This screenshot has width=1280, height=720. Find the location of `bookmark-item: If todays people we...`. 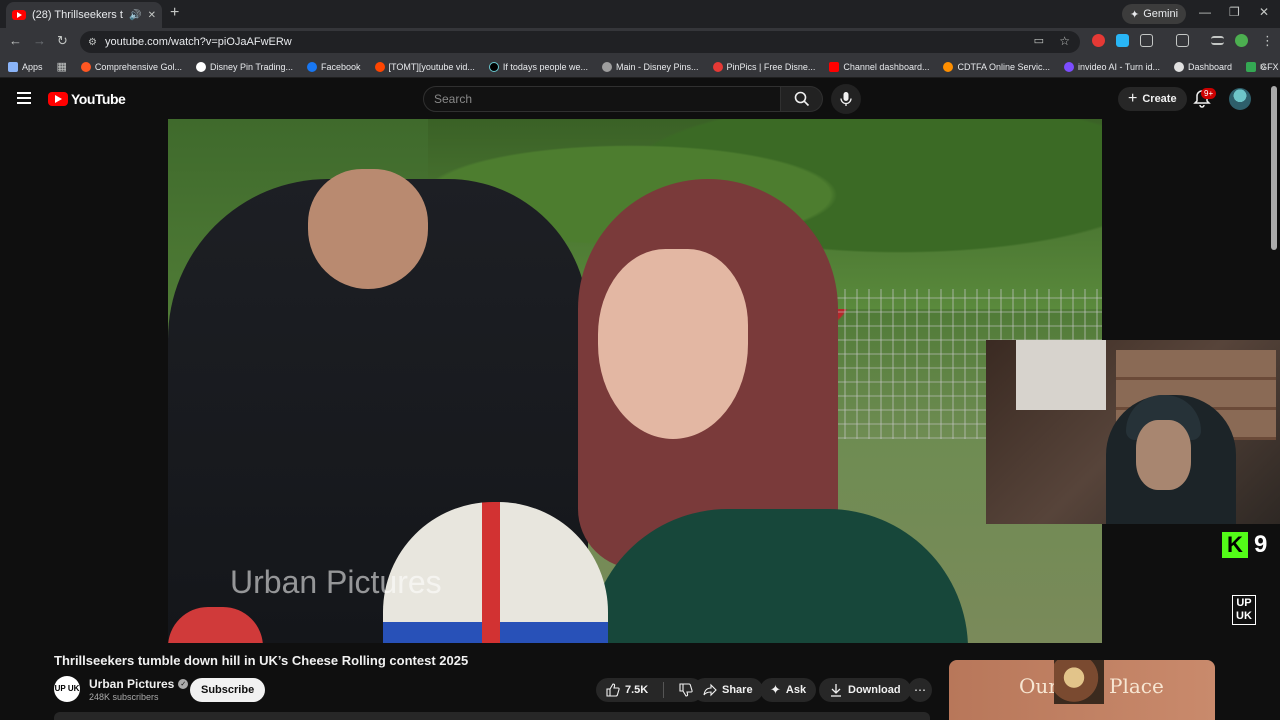

bookmark-item: If todays people we... is located at coordinates (538, 66).